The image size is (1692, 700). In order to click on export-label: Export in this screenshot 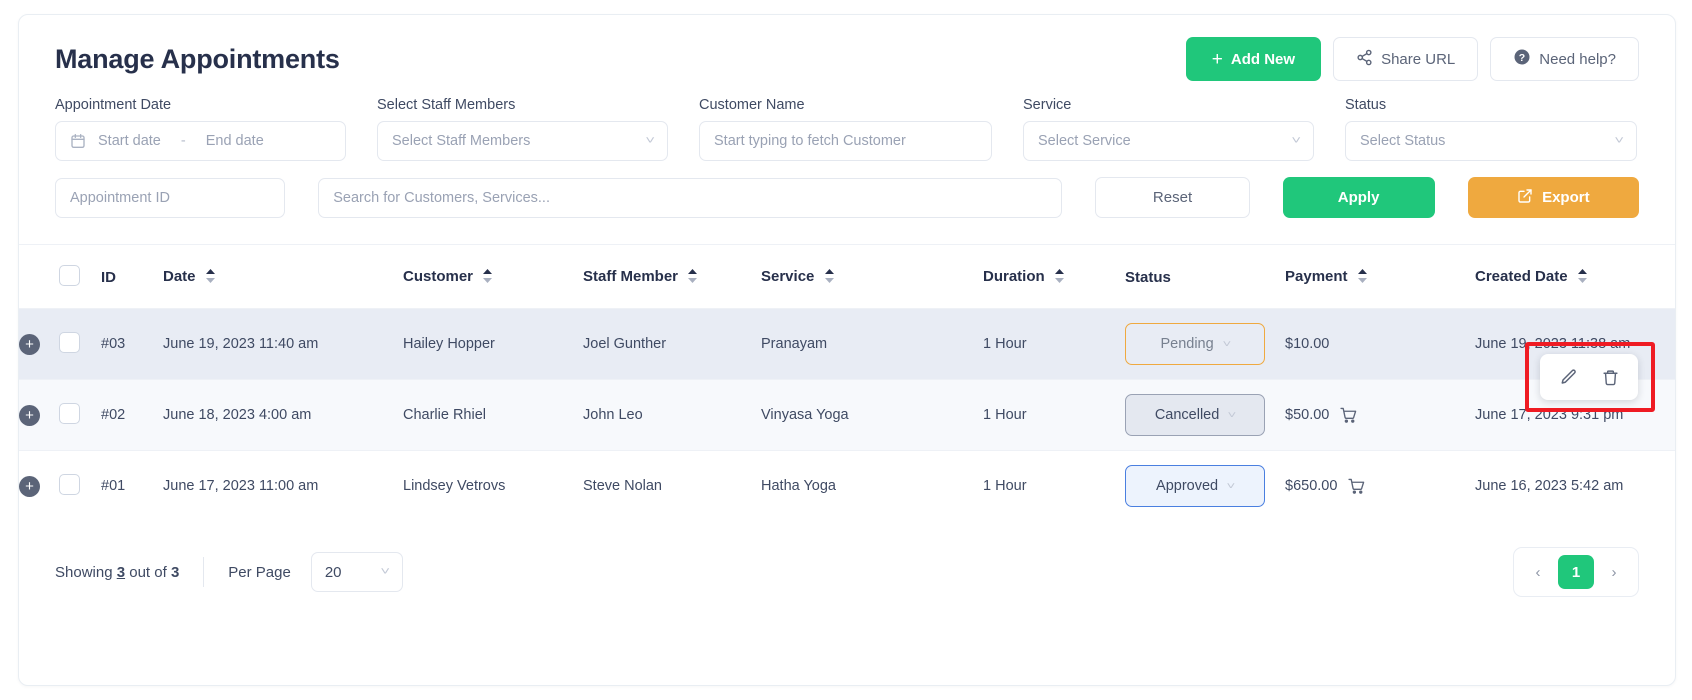, I will do `click(1566, 197)`.